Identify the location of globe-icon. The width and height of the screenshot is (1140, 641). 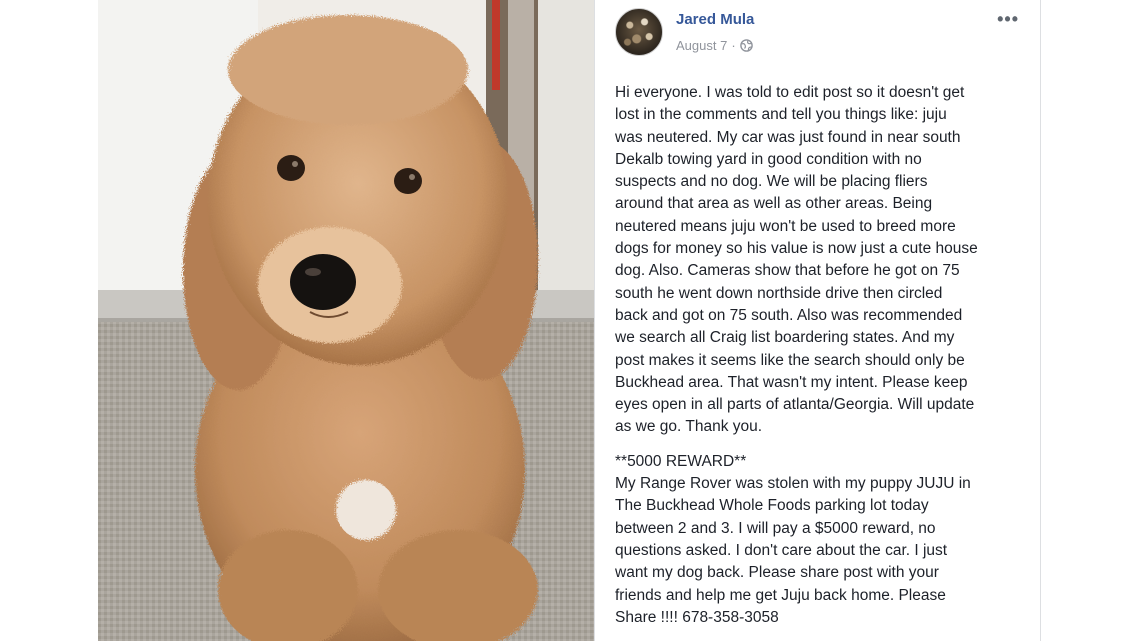
(746, 45).